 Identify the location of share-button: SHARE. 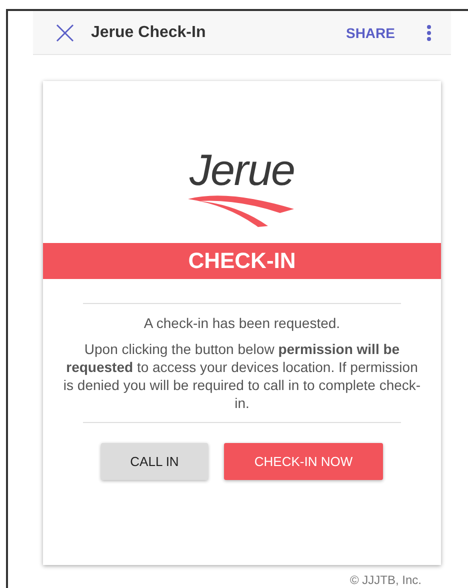
(370, 32).